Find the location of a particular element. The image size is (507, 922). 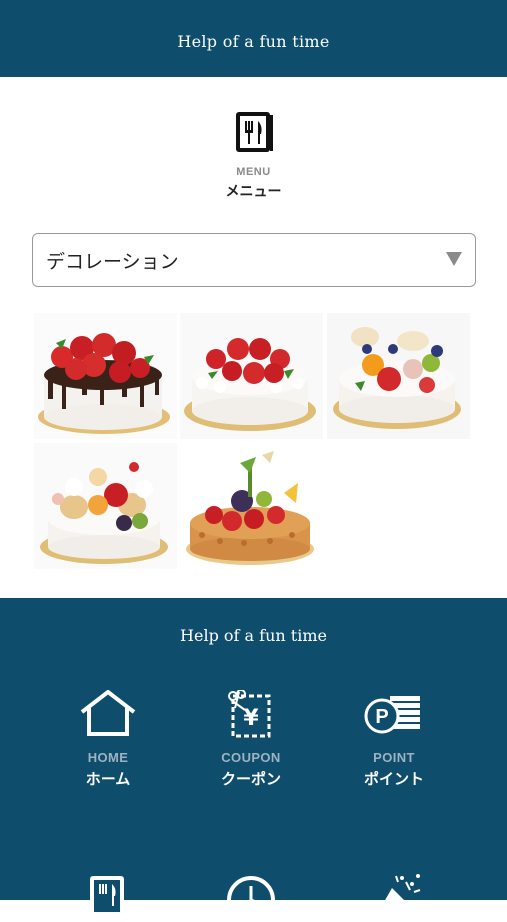

clock-icon is located at coordinates (251, 899).